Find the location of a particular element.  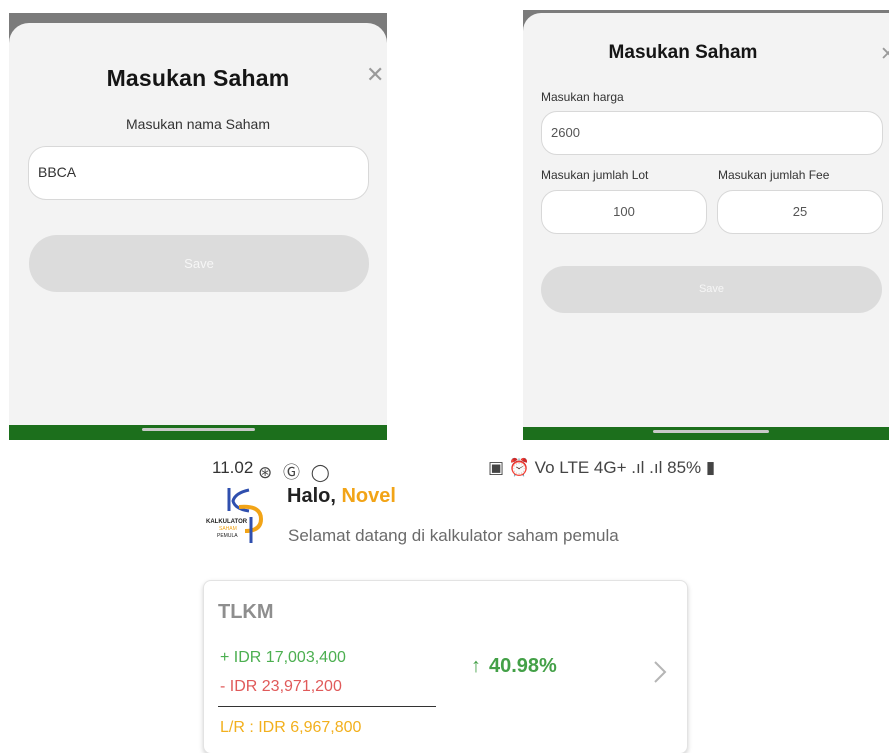

status-time: 11.02 is located at coordinates (233, 467).